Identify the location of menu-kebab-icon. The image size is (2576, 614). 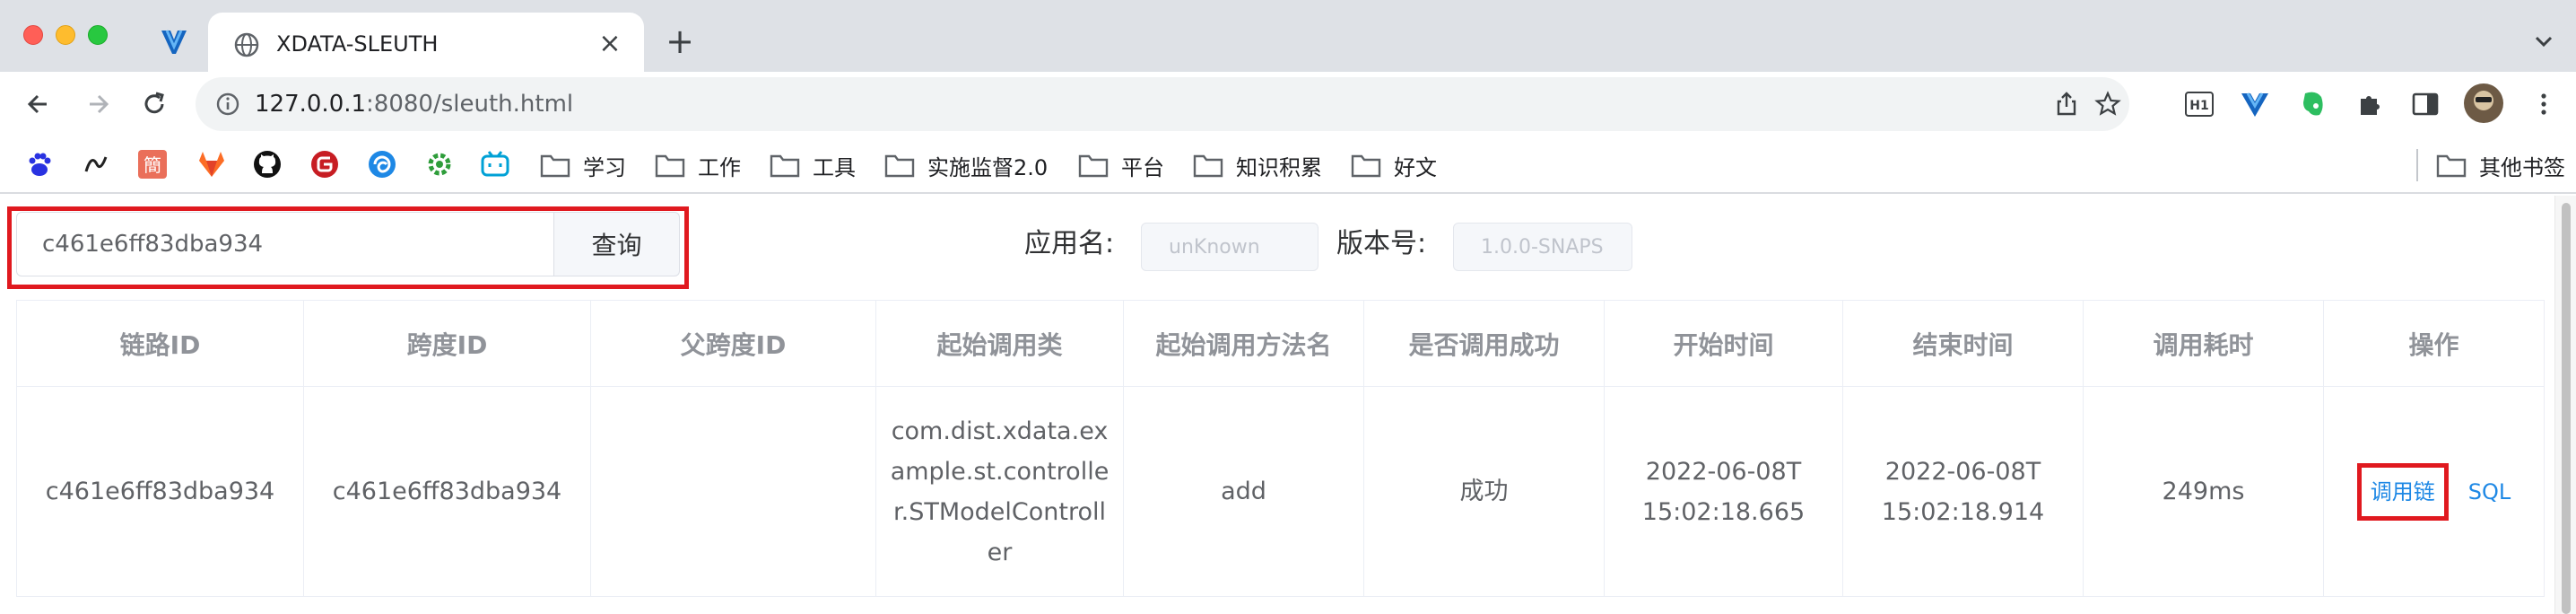
(2544, 104).